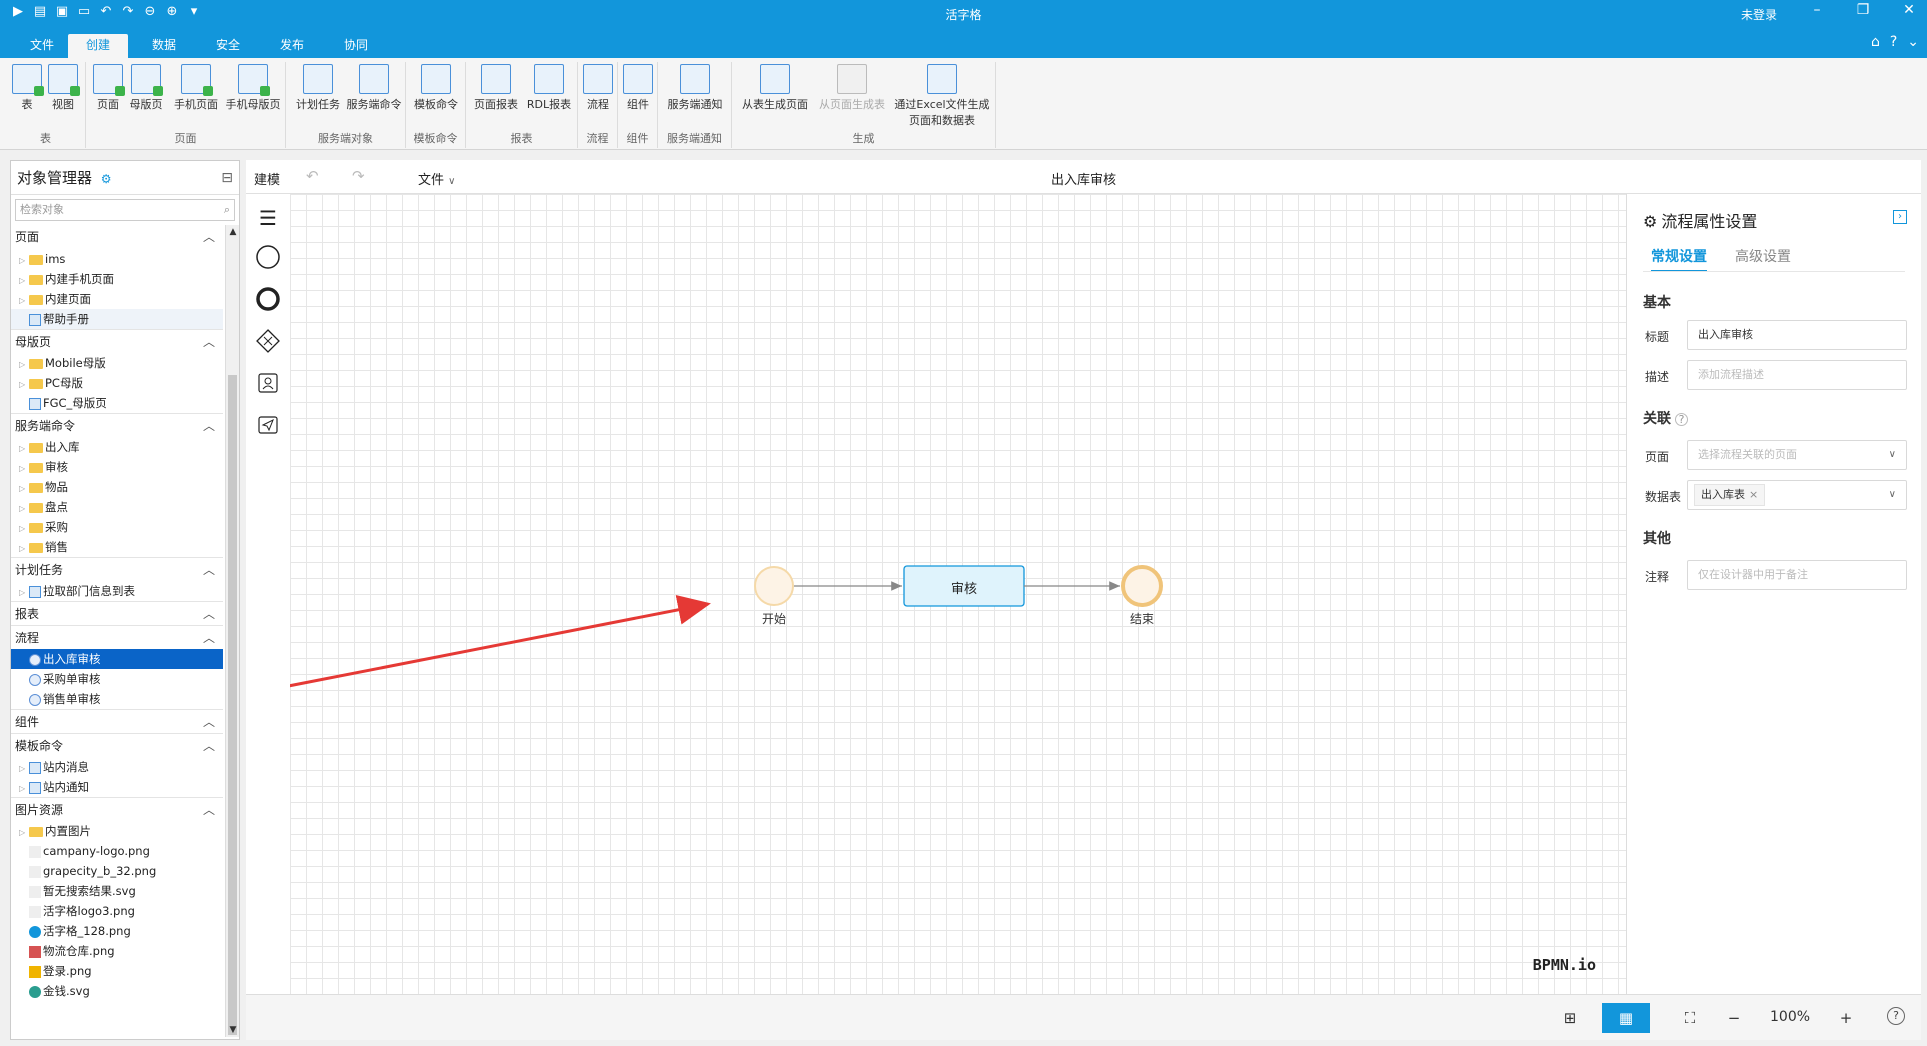 Image resolution: width=1927 pixels, height=1046 pixels. Describe the element at coordinates (1679, 259) in the screenshot. I see `tab-general-settings: 常规设置` at that location.